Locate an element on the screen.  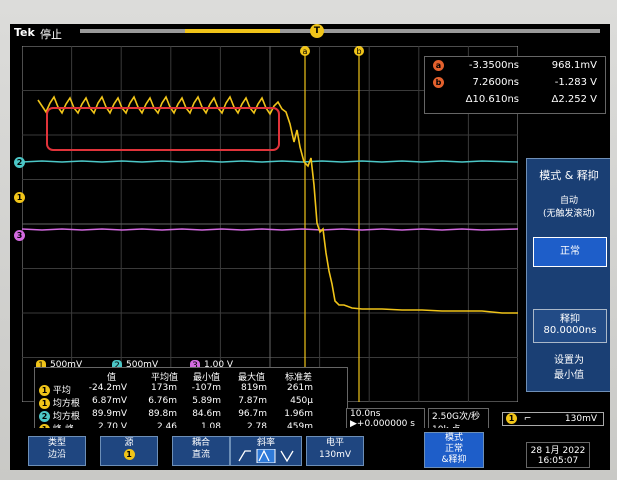
cursor-b-marker-label: b is located at coordinates (358, 51).